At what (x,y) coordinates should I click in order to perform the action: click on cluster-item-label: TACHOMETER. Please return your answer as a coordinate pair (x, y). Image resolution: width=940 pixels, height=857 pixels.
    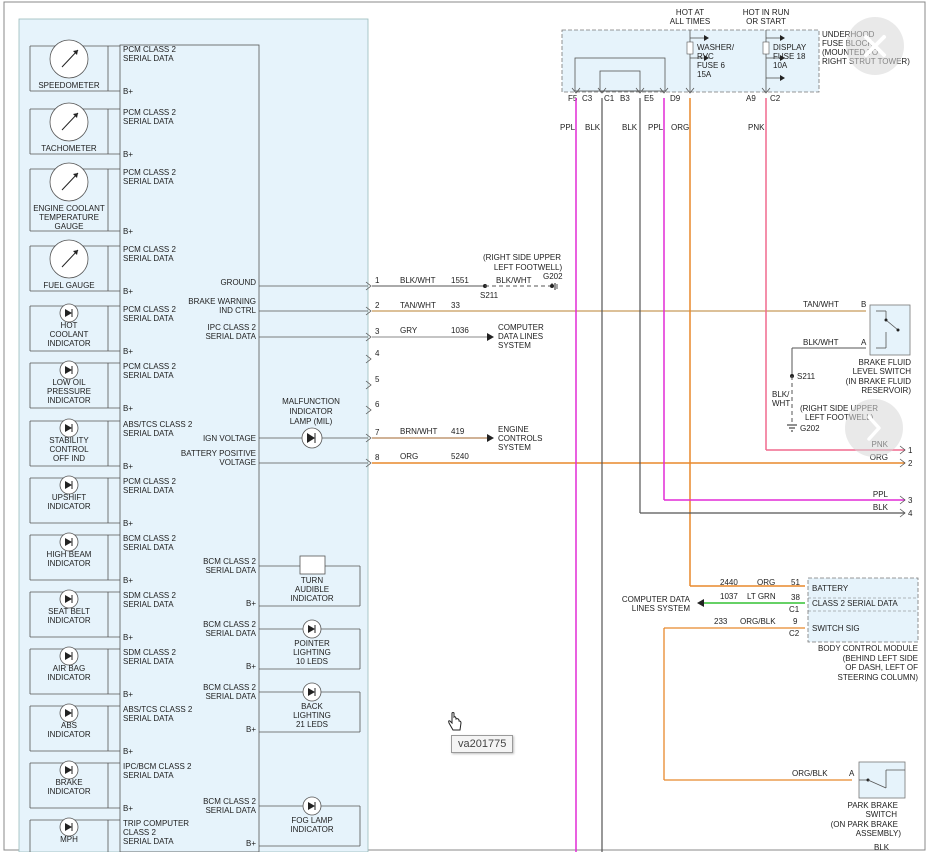
    Looking at the image, I should click on (69, 148).